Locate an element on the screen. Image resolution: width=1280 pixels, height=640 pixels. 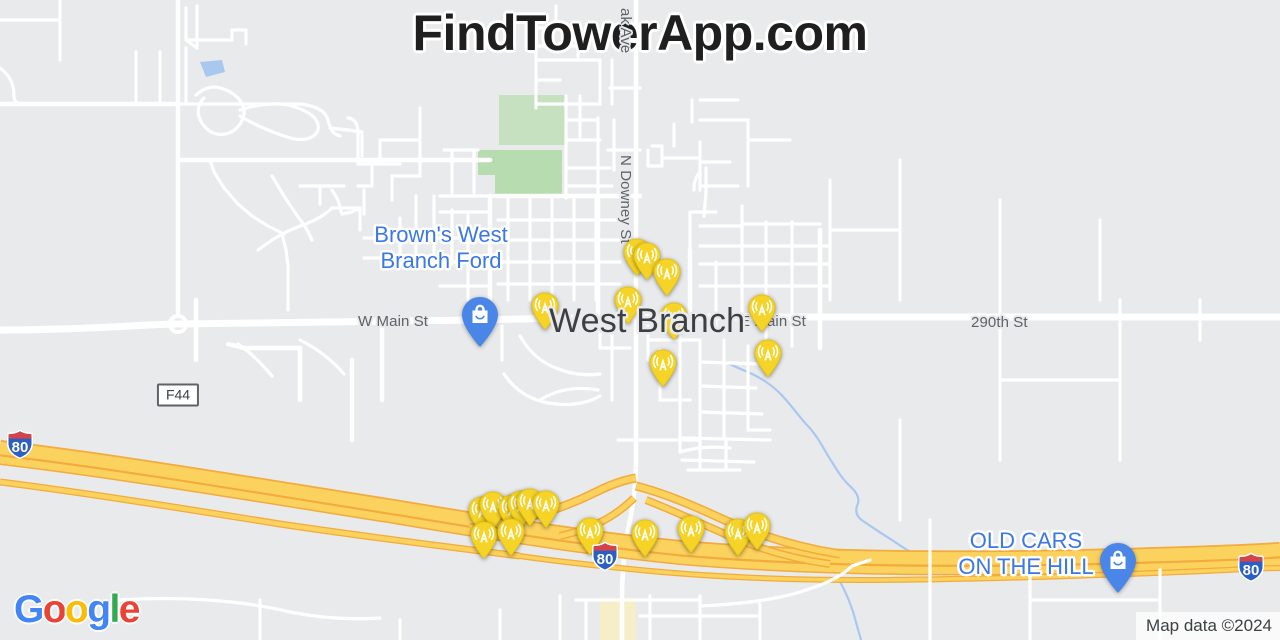
google-logo-letter-5: e is located at coordinates (129, 609).